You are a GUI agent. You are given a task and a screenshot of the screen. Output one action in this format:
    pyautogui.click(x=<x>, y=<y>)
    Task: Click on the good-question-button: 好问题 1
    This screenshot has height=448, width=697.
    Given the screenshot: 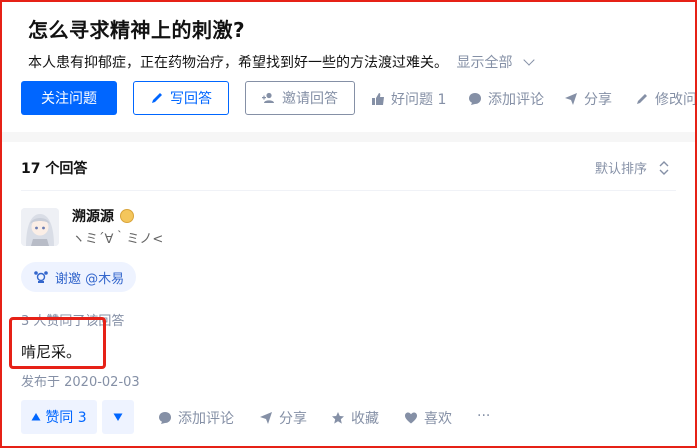 What is the action you would take?
    pyautogui.click(x=408, y=99)
    